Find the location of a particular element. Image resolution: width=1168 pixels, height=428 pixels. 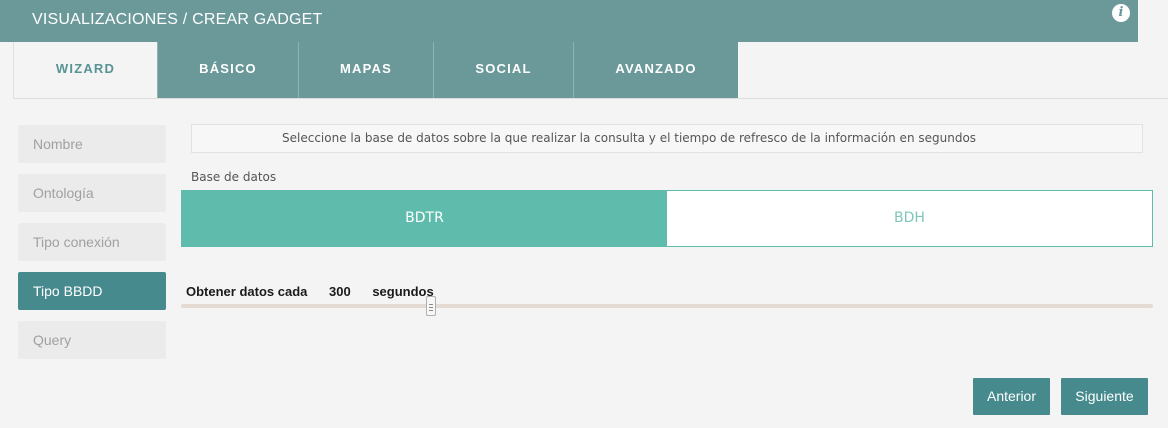

tab-wizard: WIZARD is located at coordinates (85, 70).